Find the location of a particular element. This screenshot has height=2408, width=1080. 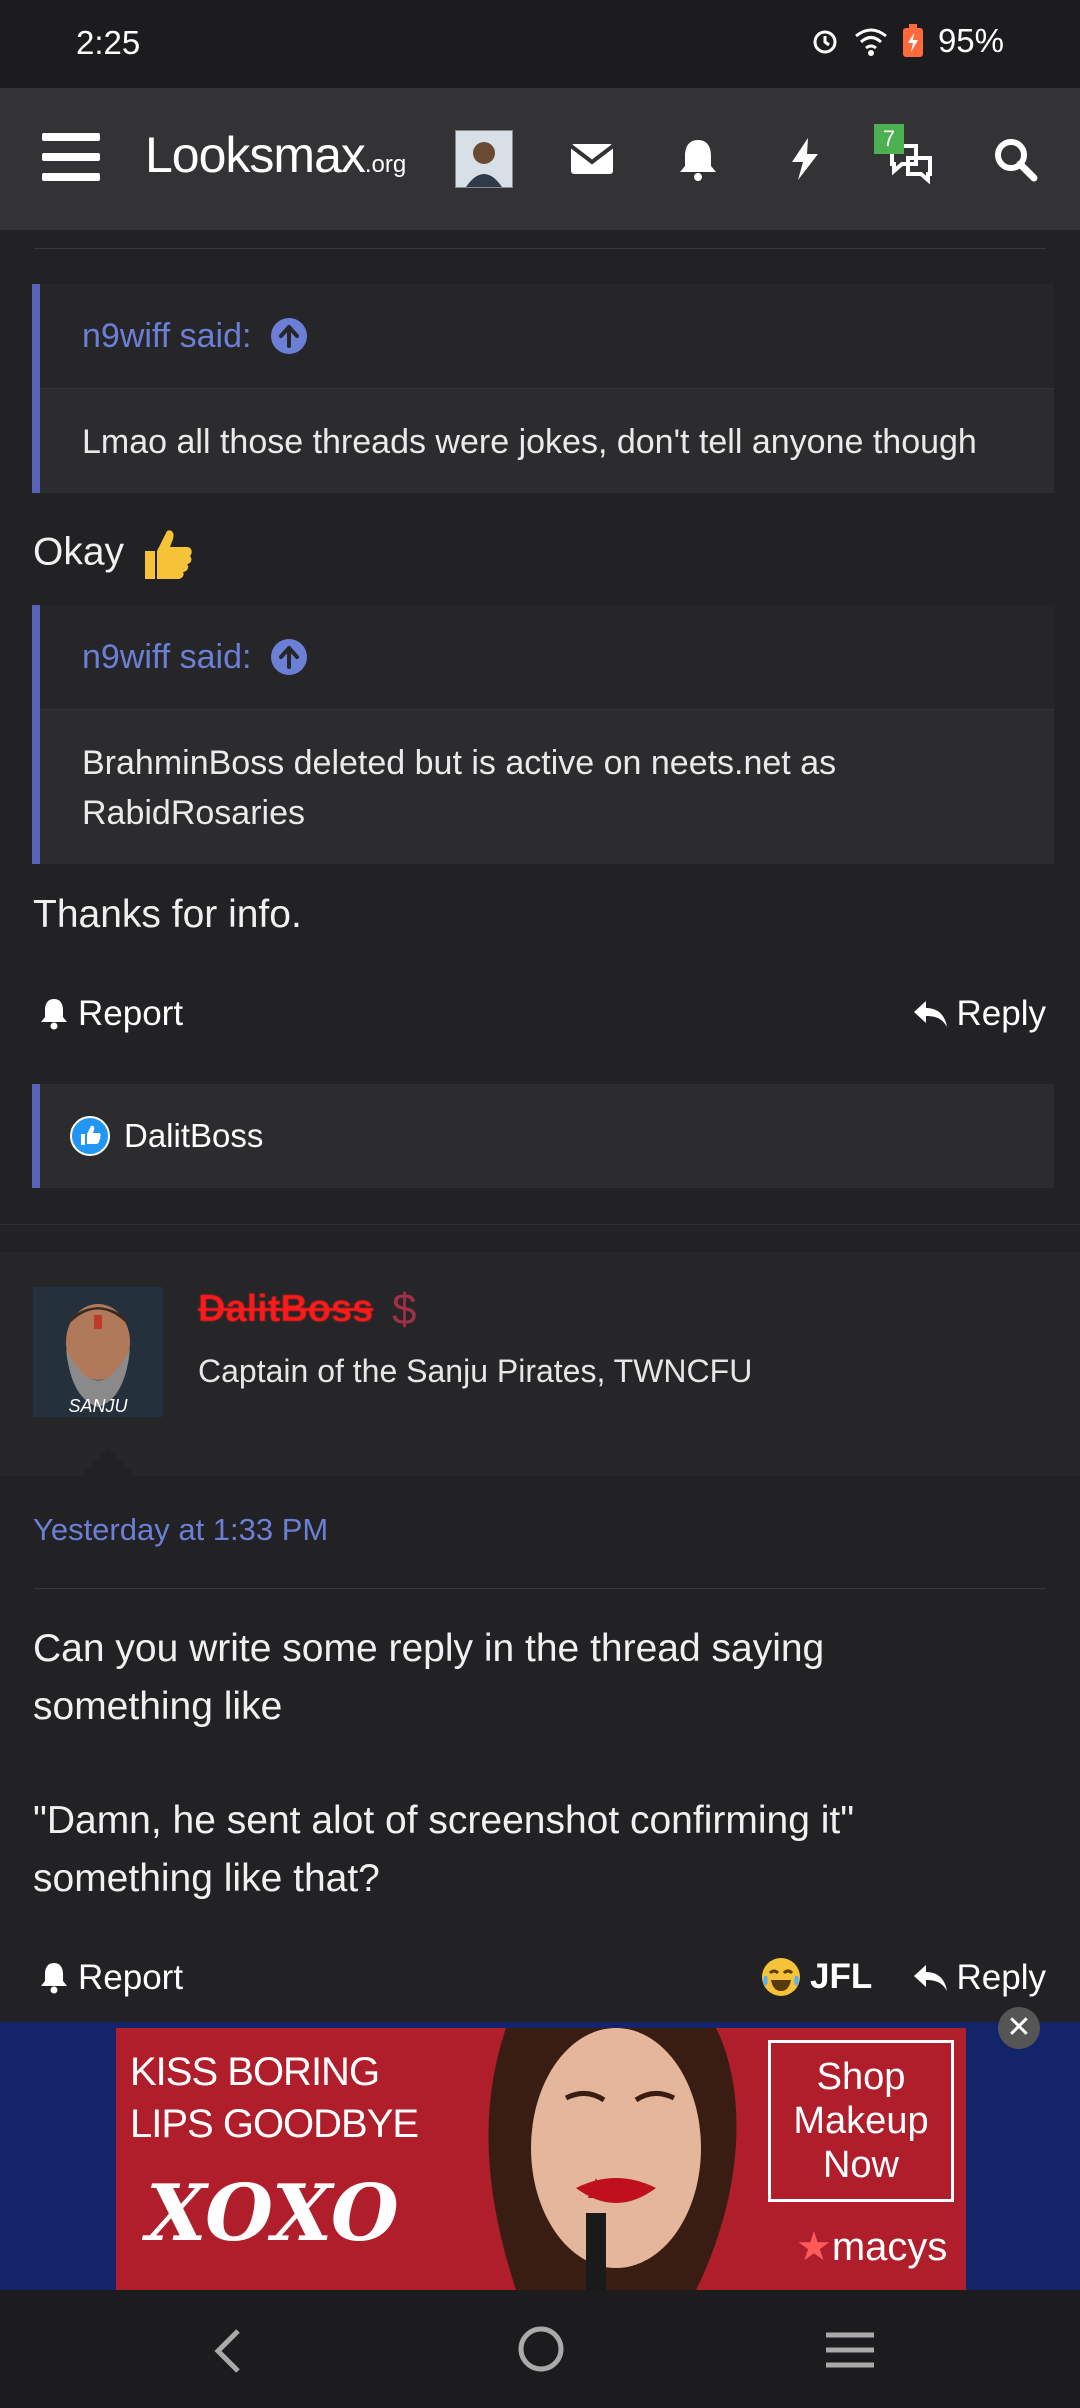

username: DalitBoss is located at coordinates (285, 1309).